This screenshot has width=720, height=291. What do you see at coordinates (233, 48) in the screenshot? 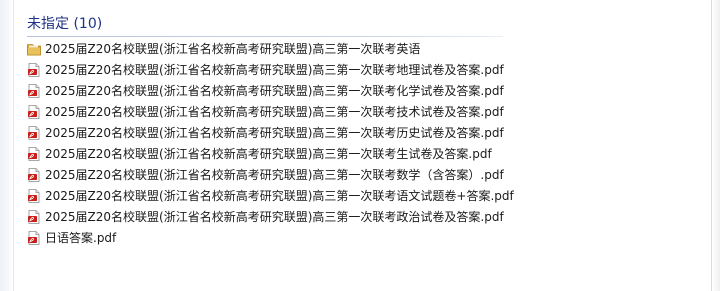
I see `file-name: 2025届Z20名校联盟(浙江省名校新高考研究联盟)高三第一次联考英语` at bounding box center [233, 48].